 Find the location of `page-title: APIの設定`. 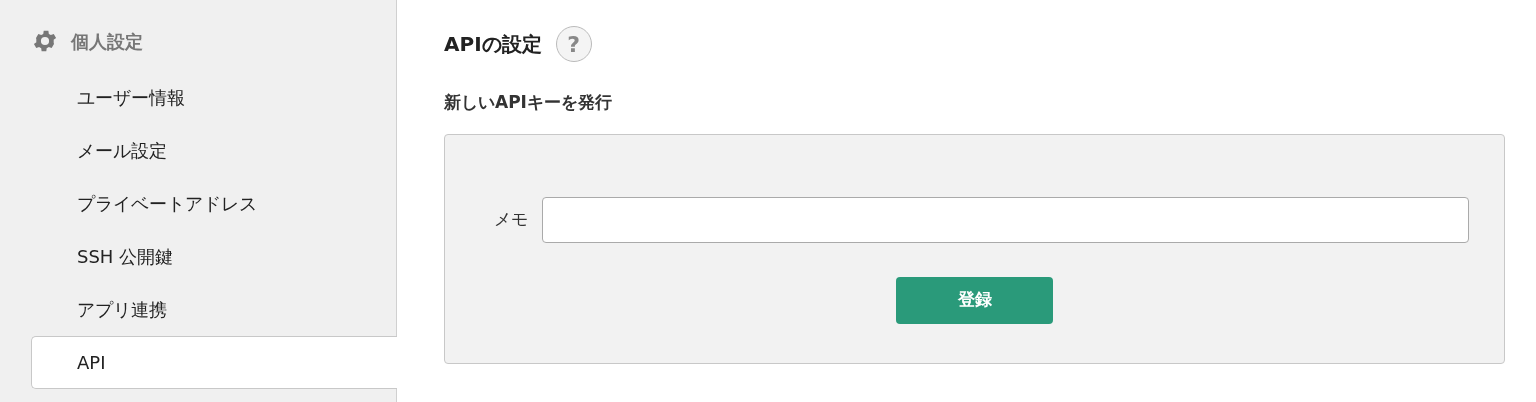

page-title: APIの設定 is located at coordinates (493, 44).